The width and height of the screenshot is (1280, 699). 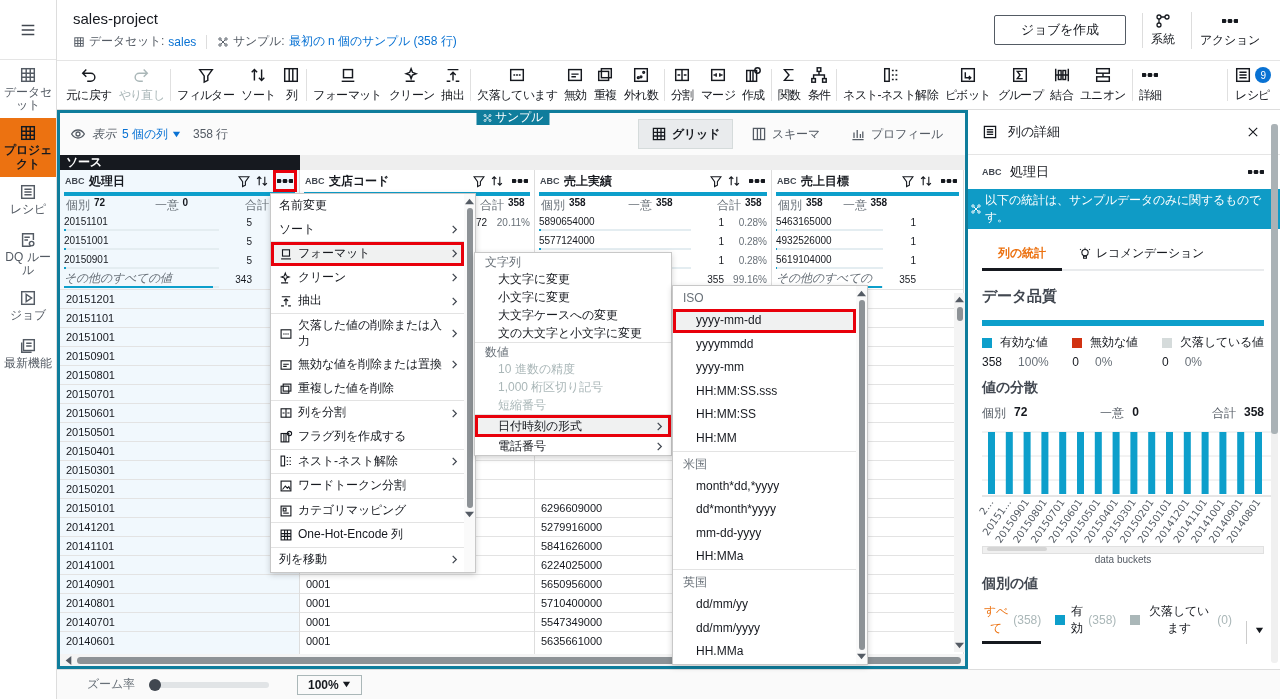 What do you see at coordinates (1253, 132) in the screenshot?
I see `close-button` at bounding box center [1253, 132].